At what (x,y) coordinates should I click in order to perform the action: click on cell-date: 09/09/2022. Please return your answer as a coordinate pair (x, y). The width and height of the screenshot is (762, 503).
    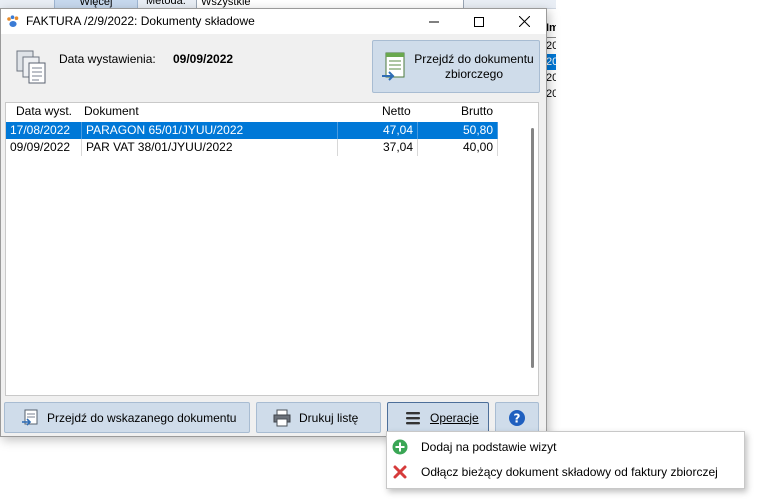
    Looking at the image, I should click on (44, 147).